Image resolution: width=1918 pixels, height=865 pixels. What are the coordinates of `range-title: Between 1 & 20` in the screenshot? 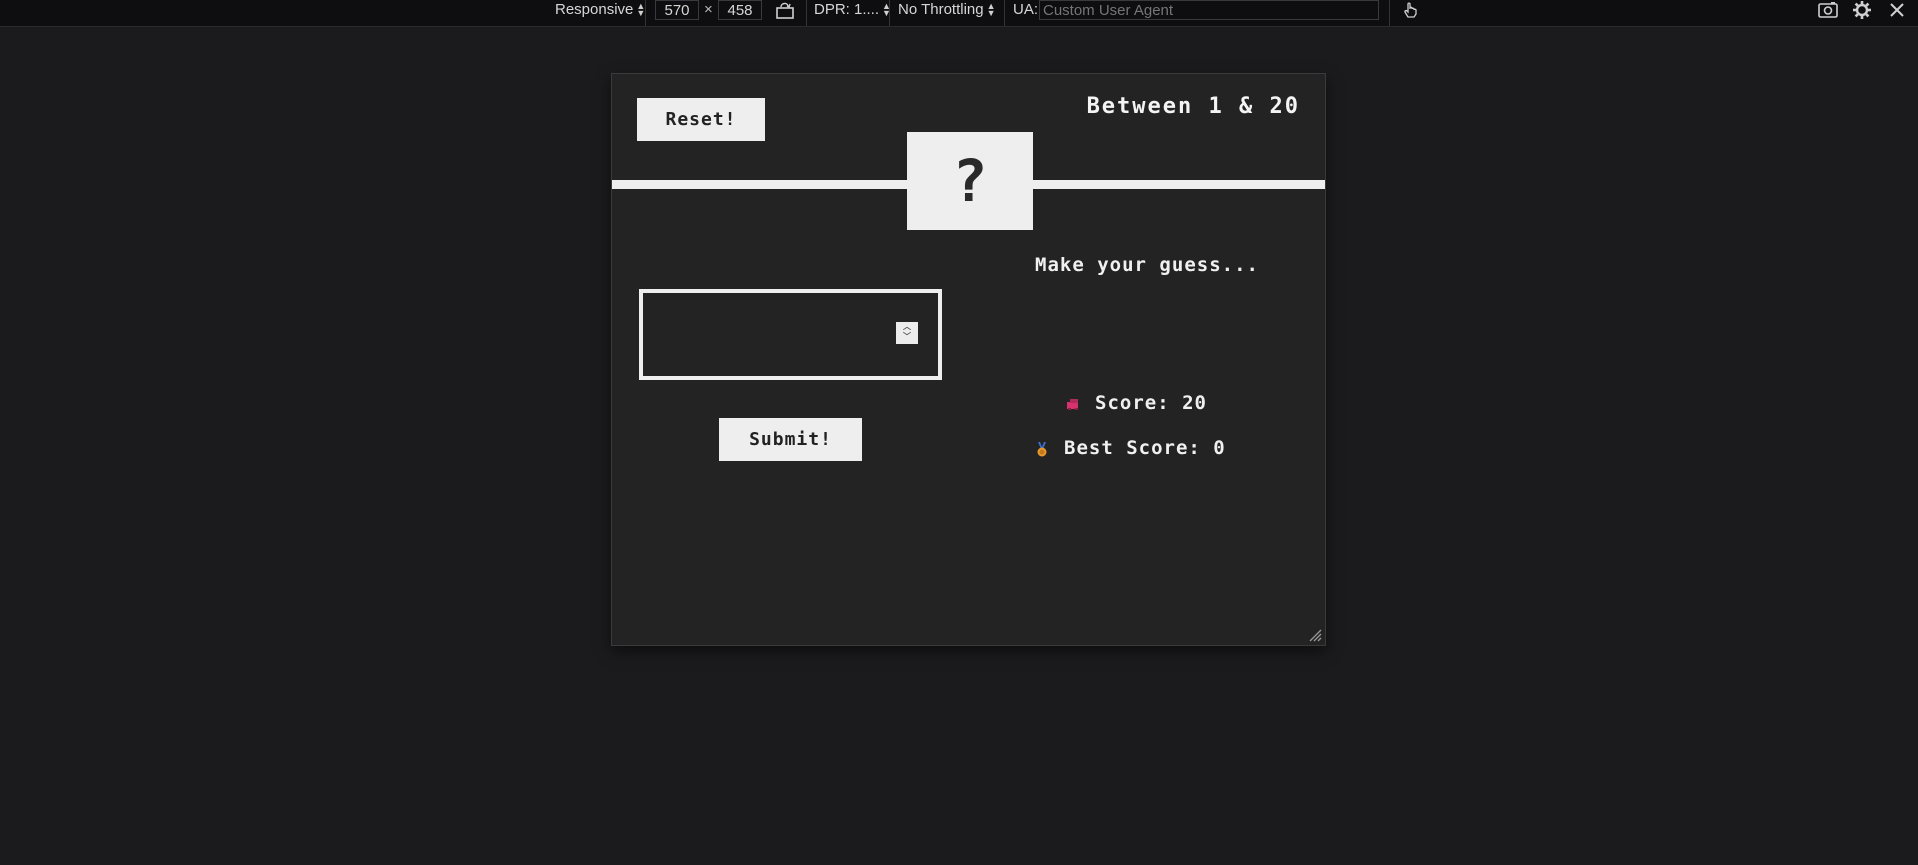 It's located at (1193, 106).